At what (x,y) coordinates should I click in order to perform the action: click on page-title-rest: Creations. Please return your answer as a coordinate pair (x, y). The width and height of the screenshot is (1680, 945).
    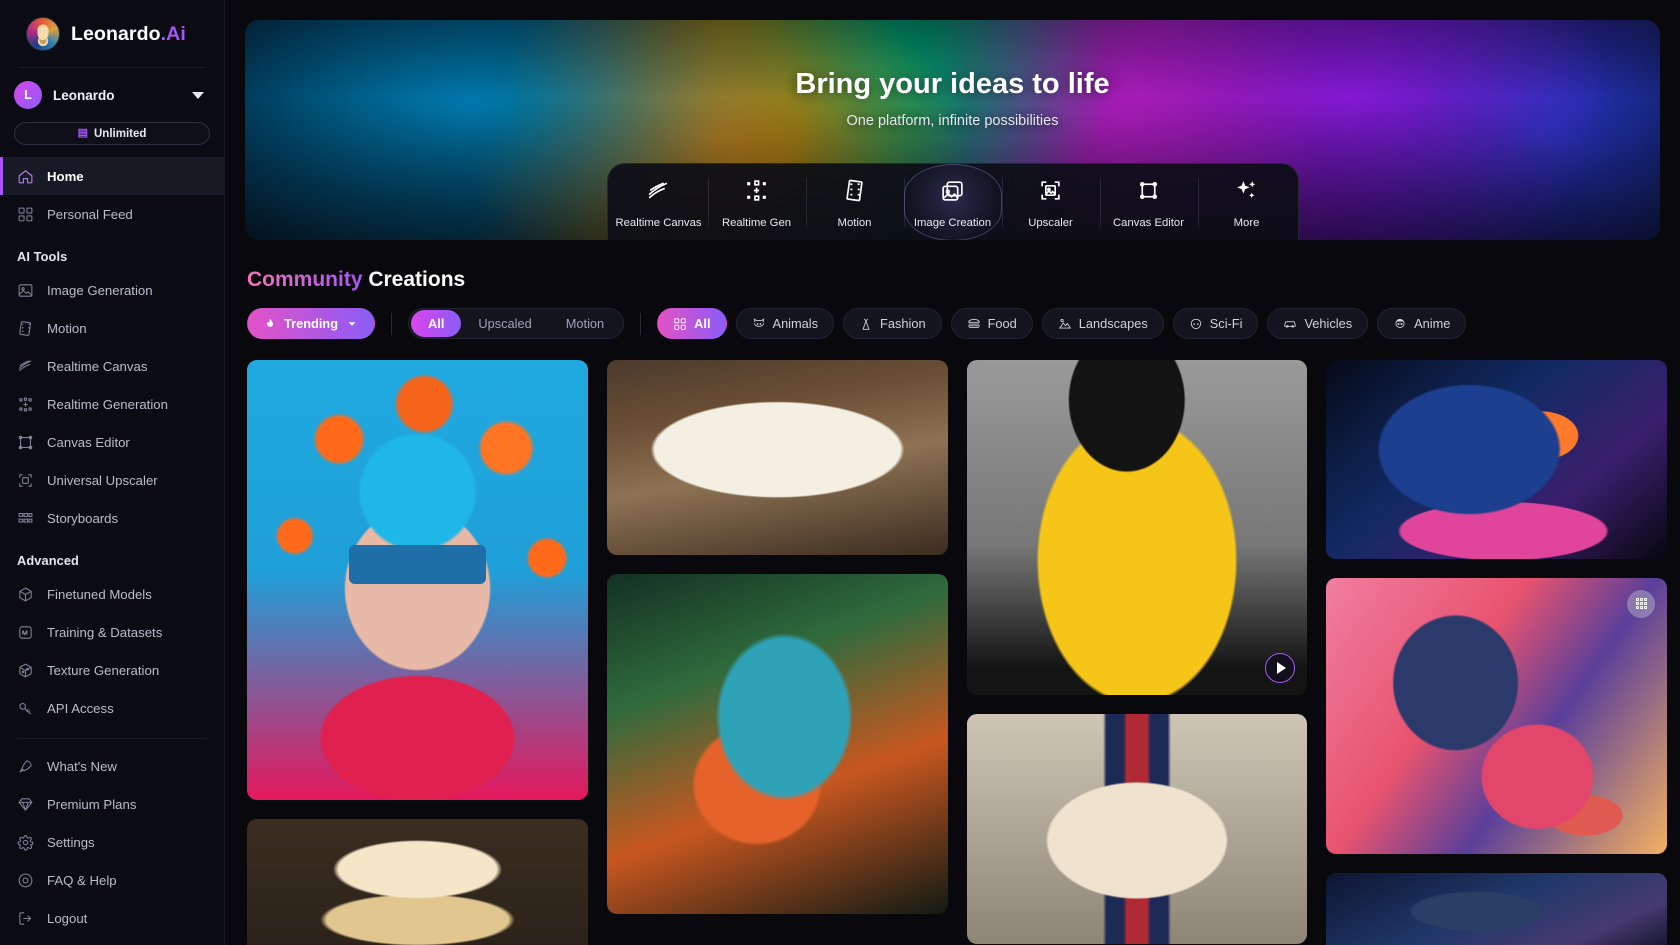
    Looking at the image, I should click on (417, 279).